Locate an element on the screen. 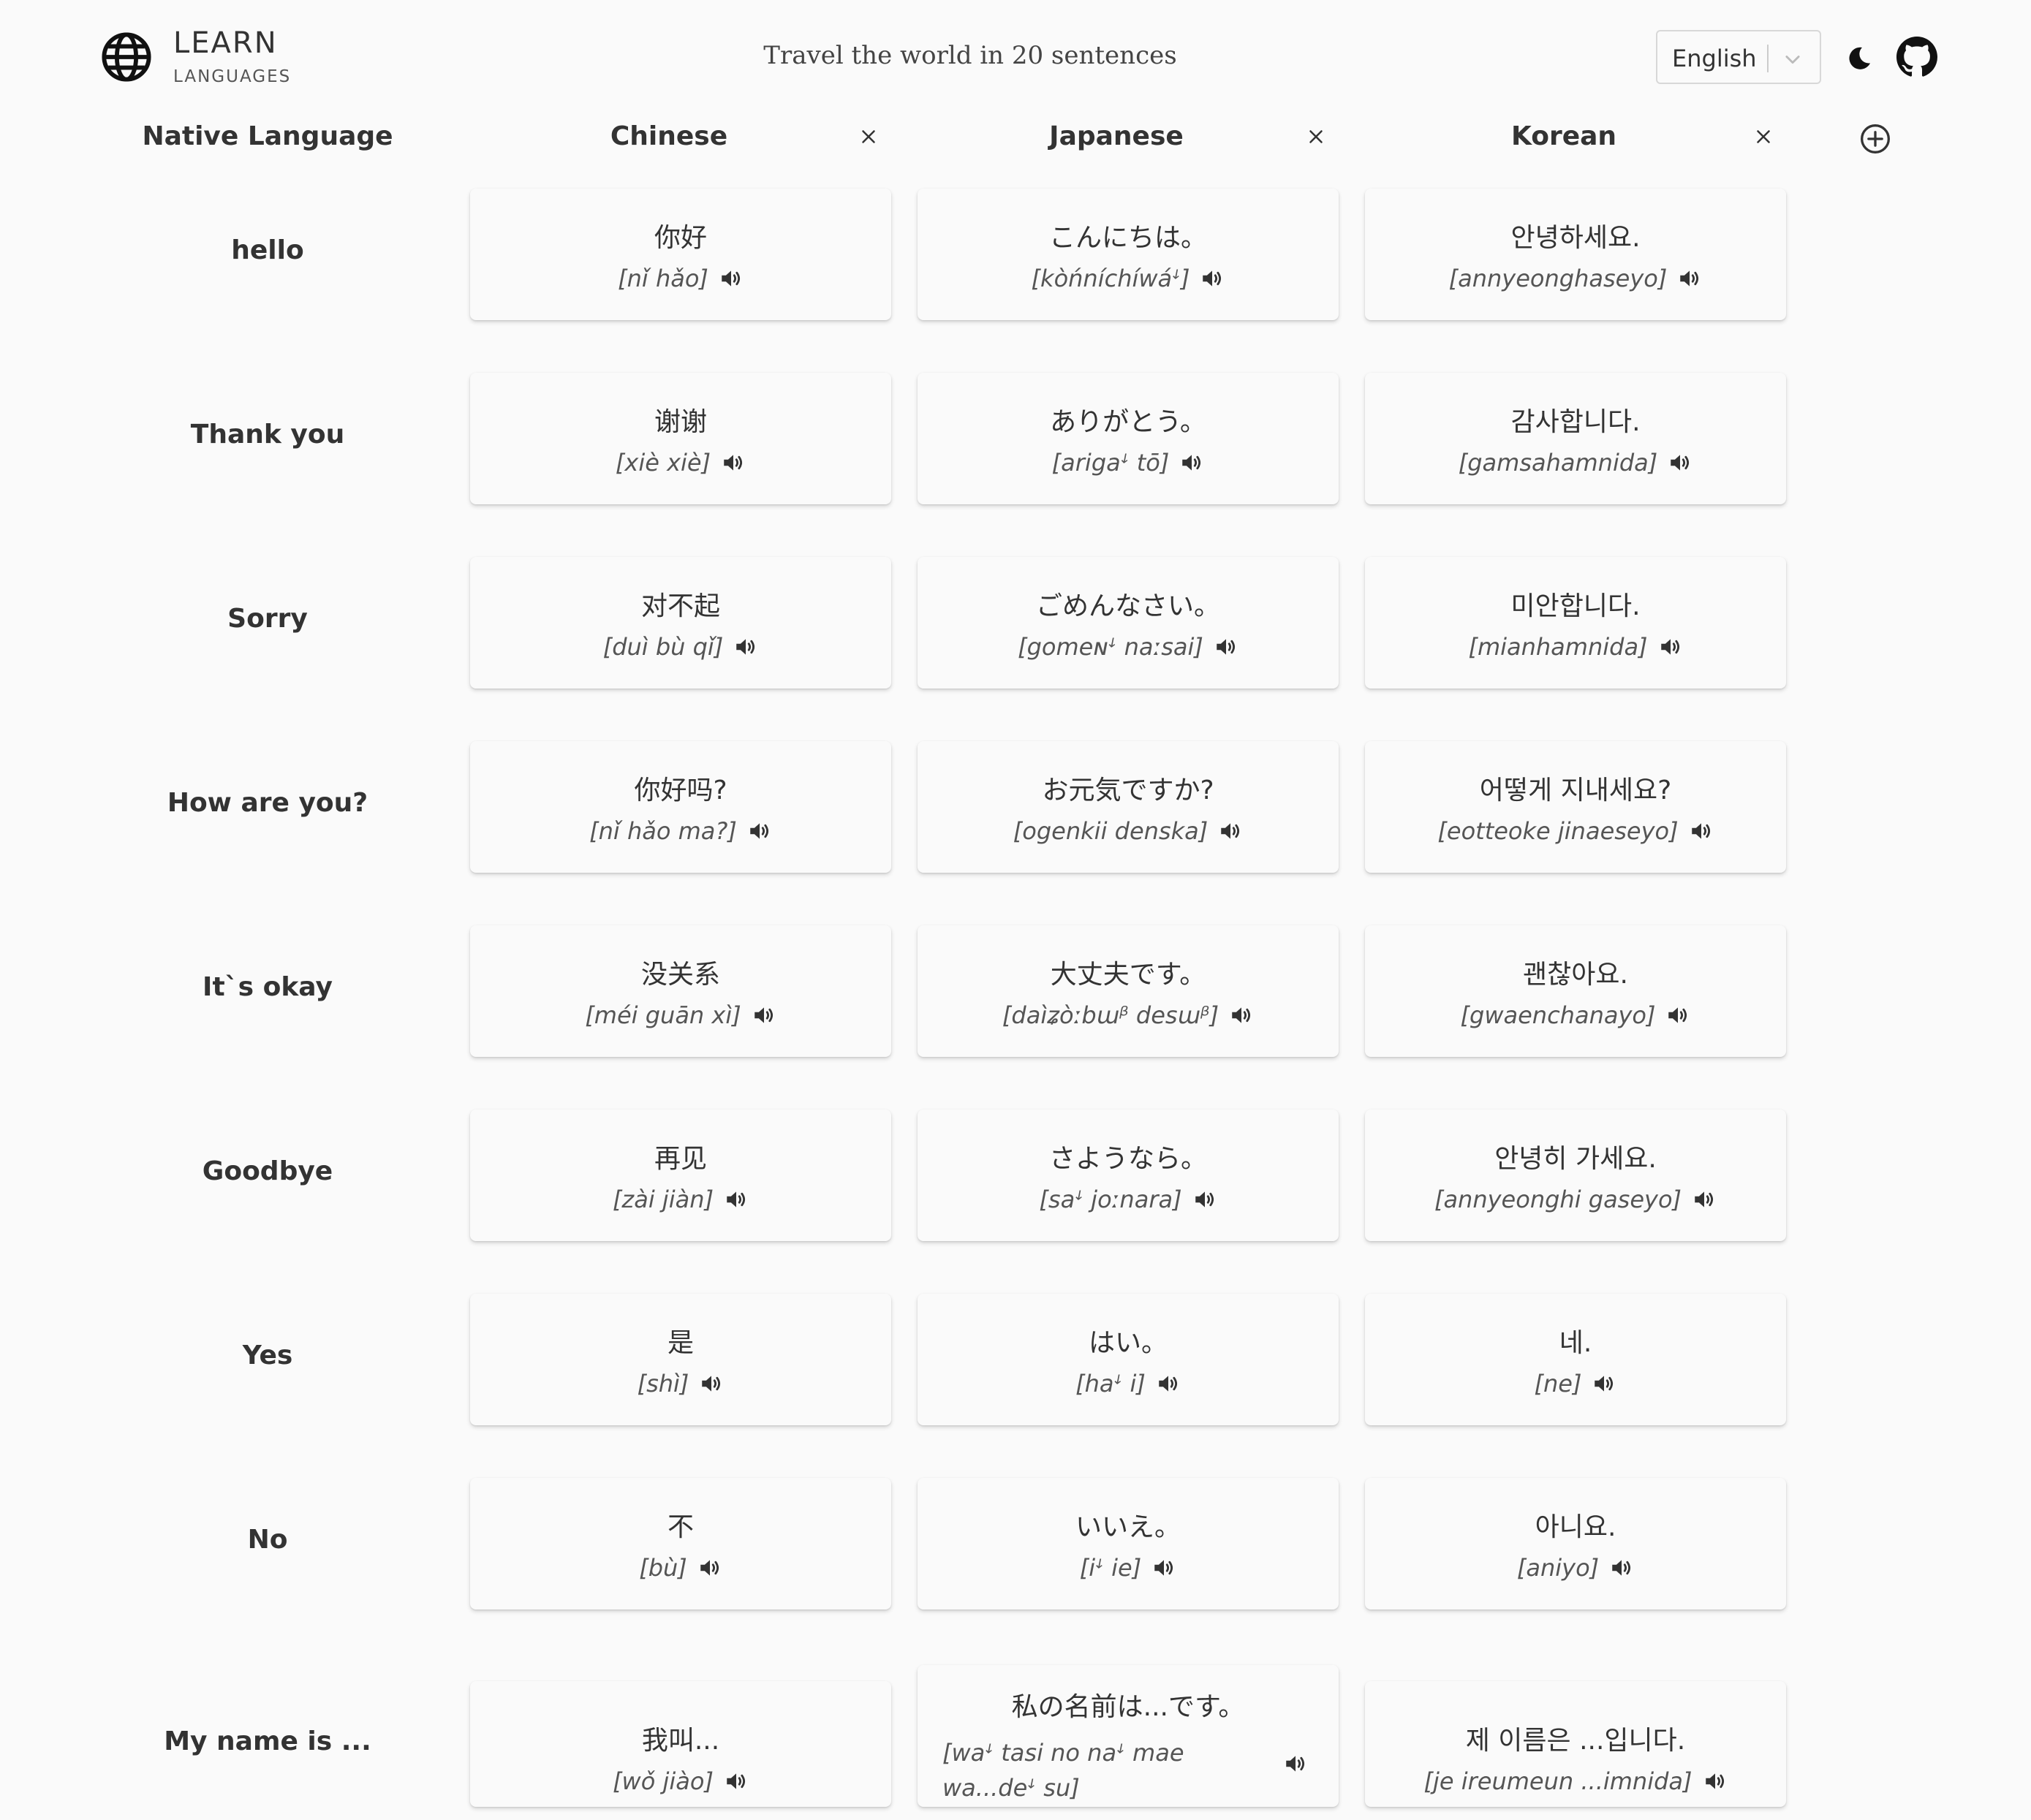 This screenshot has height=1820, width=2031. native-text: 괜찮아요. is located at coordinates (1575, 975).